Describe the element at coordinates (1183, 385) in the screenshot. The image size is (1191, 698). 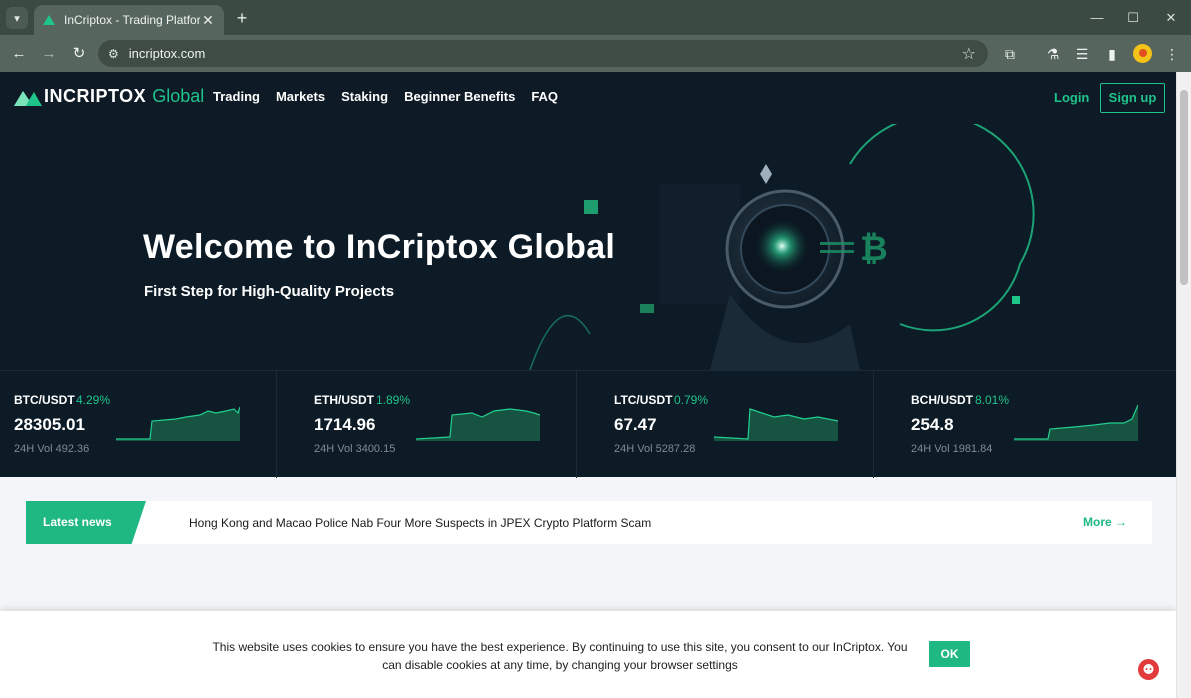
I see `page-scrollbar` at that location.